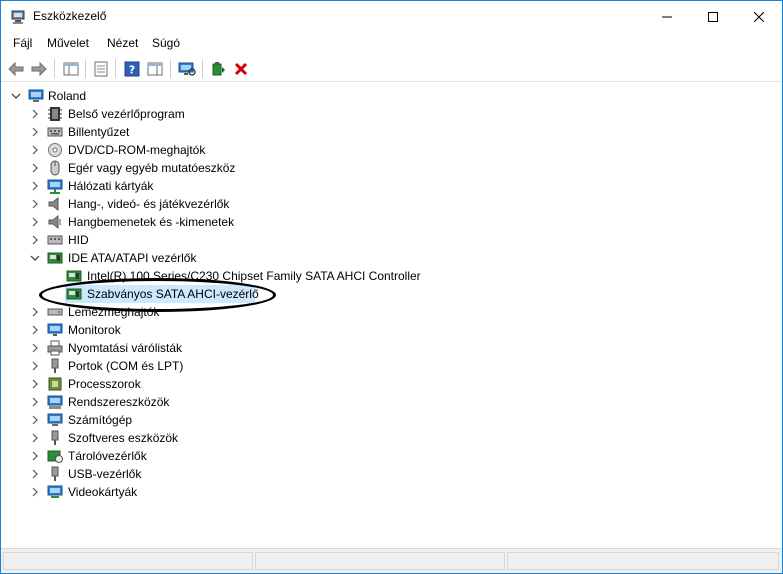 The height and width of the screenshot is (574, 783). Describe the element at coordinates (125, 366) in the screenshot. I see `tree-item-label: Portok (COM és LPT)` at that location.